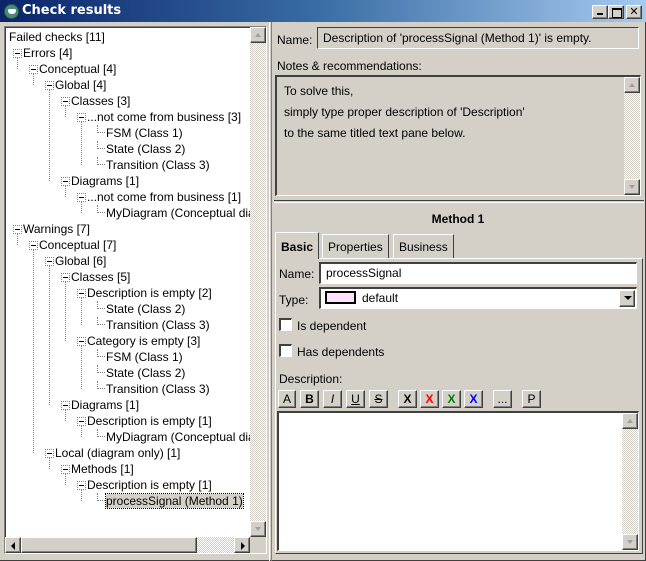 This screenshot has height=561, width=646. What do you see at coordinates (375, 133) in the screenshot?
I see `notes-line: to the same titled text pane below.` at bounding box center [375, 133].